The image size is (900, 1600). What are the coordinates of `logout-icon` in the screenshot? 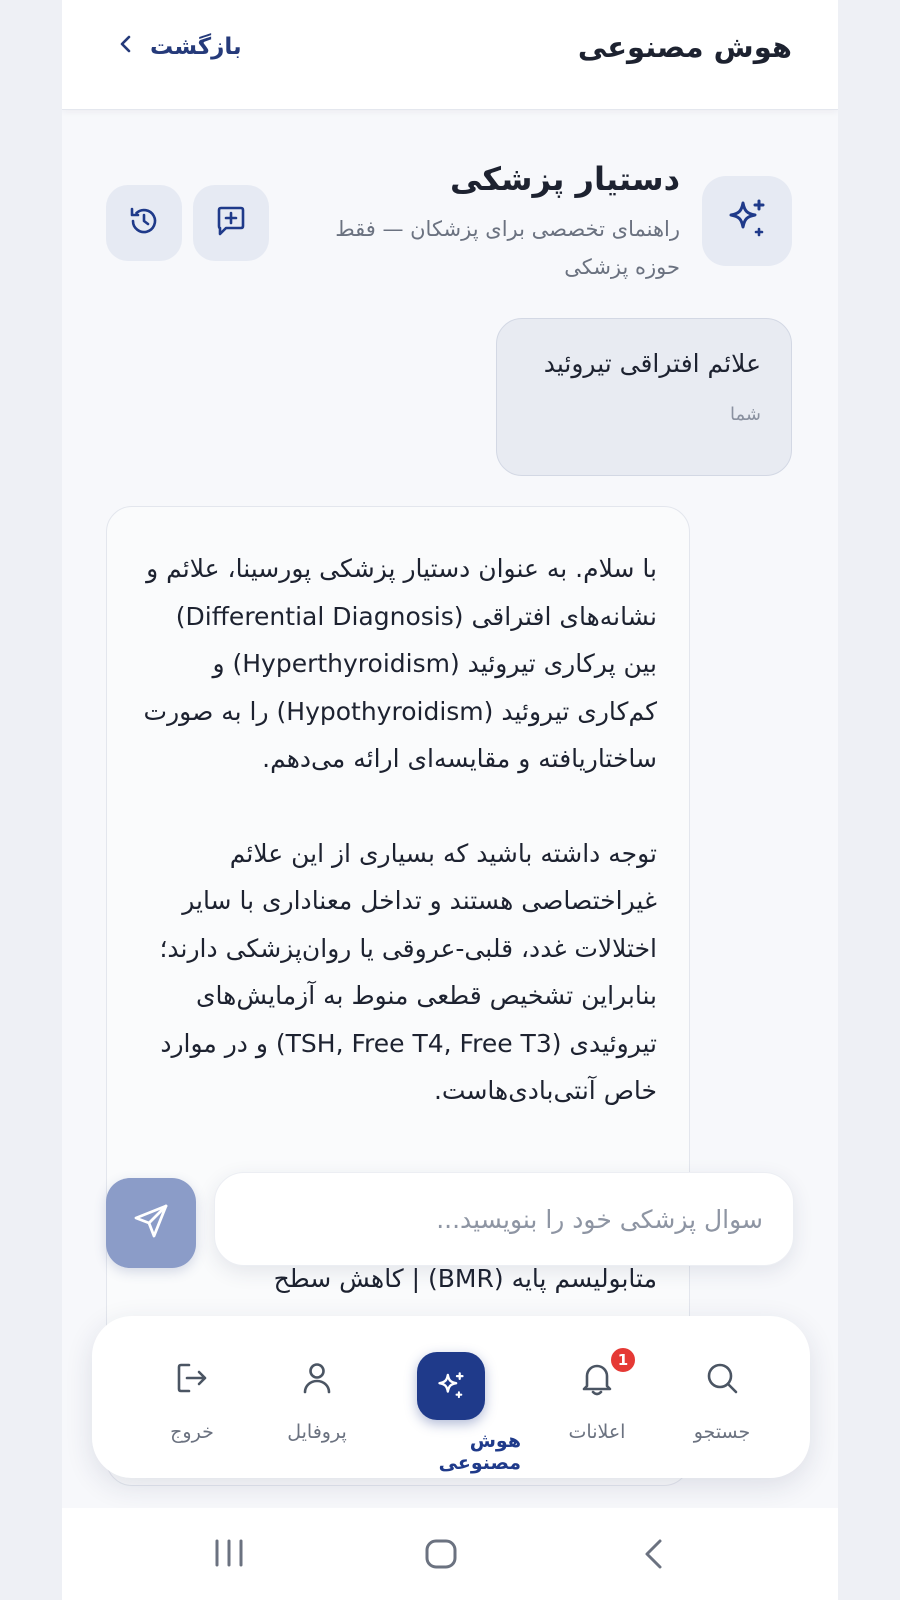 It's located at (192, 1378).